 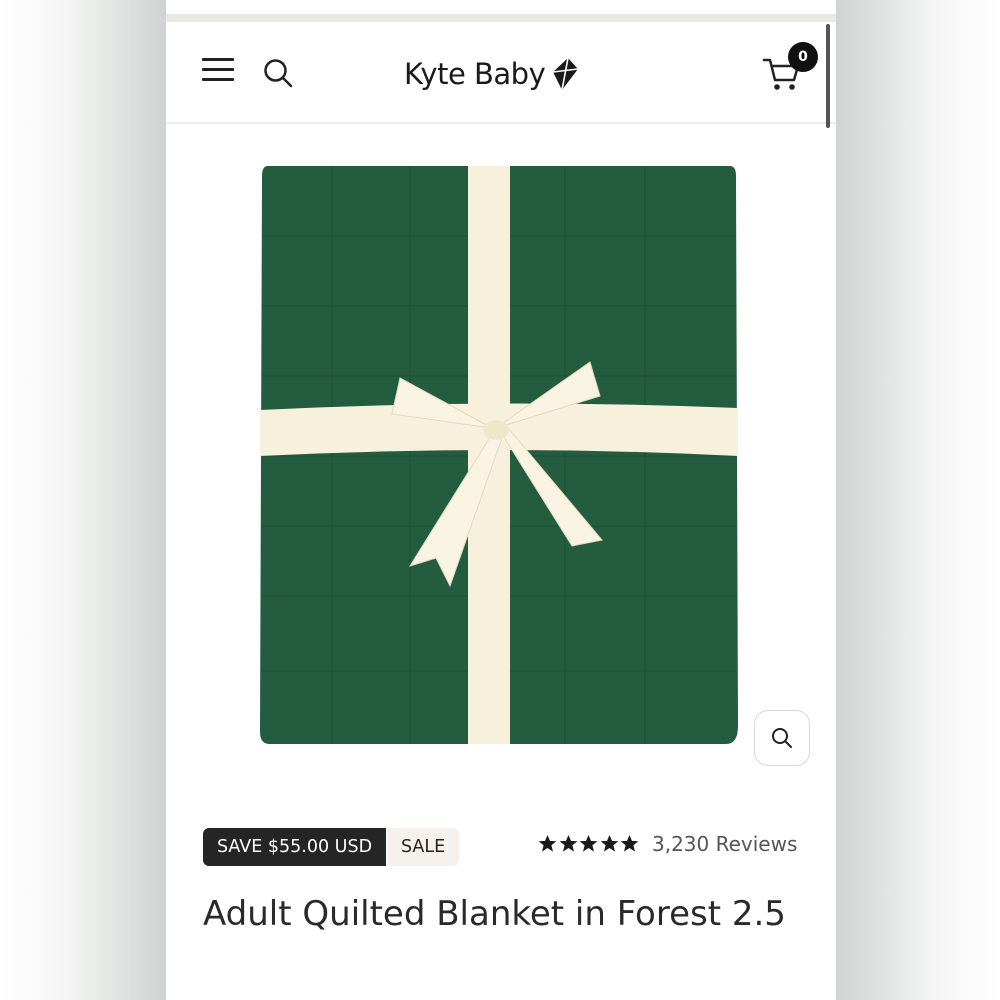 I want to click on product-title: Adult Quilted Blanket in Forest 2.5, so click(x=494, y=914).